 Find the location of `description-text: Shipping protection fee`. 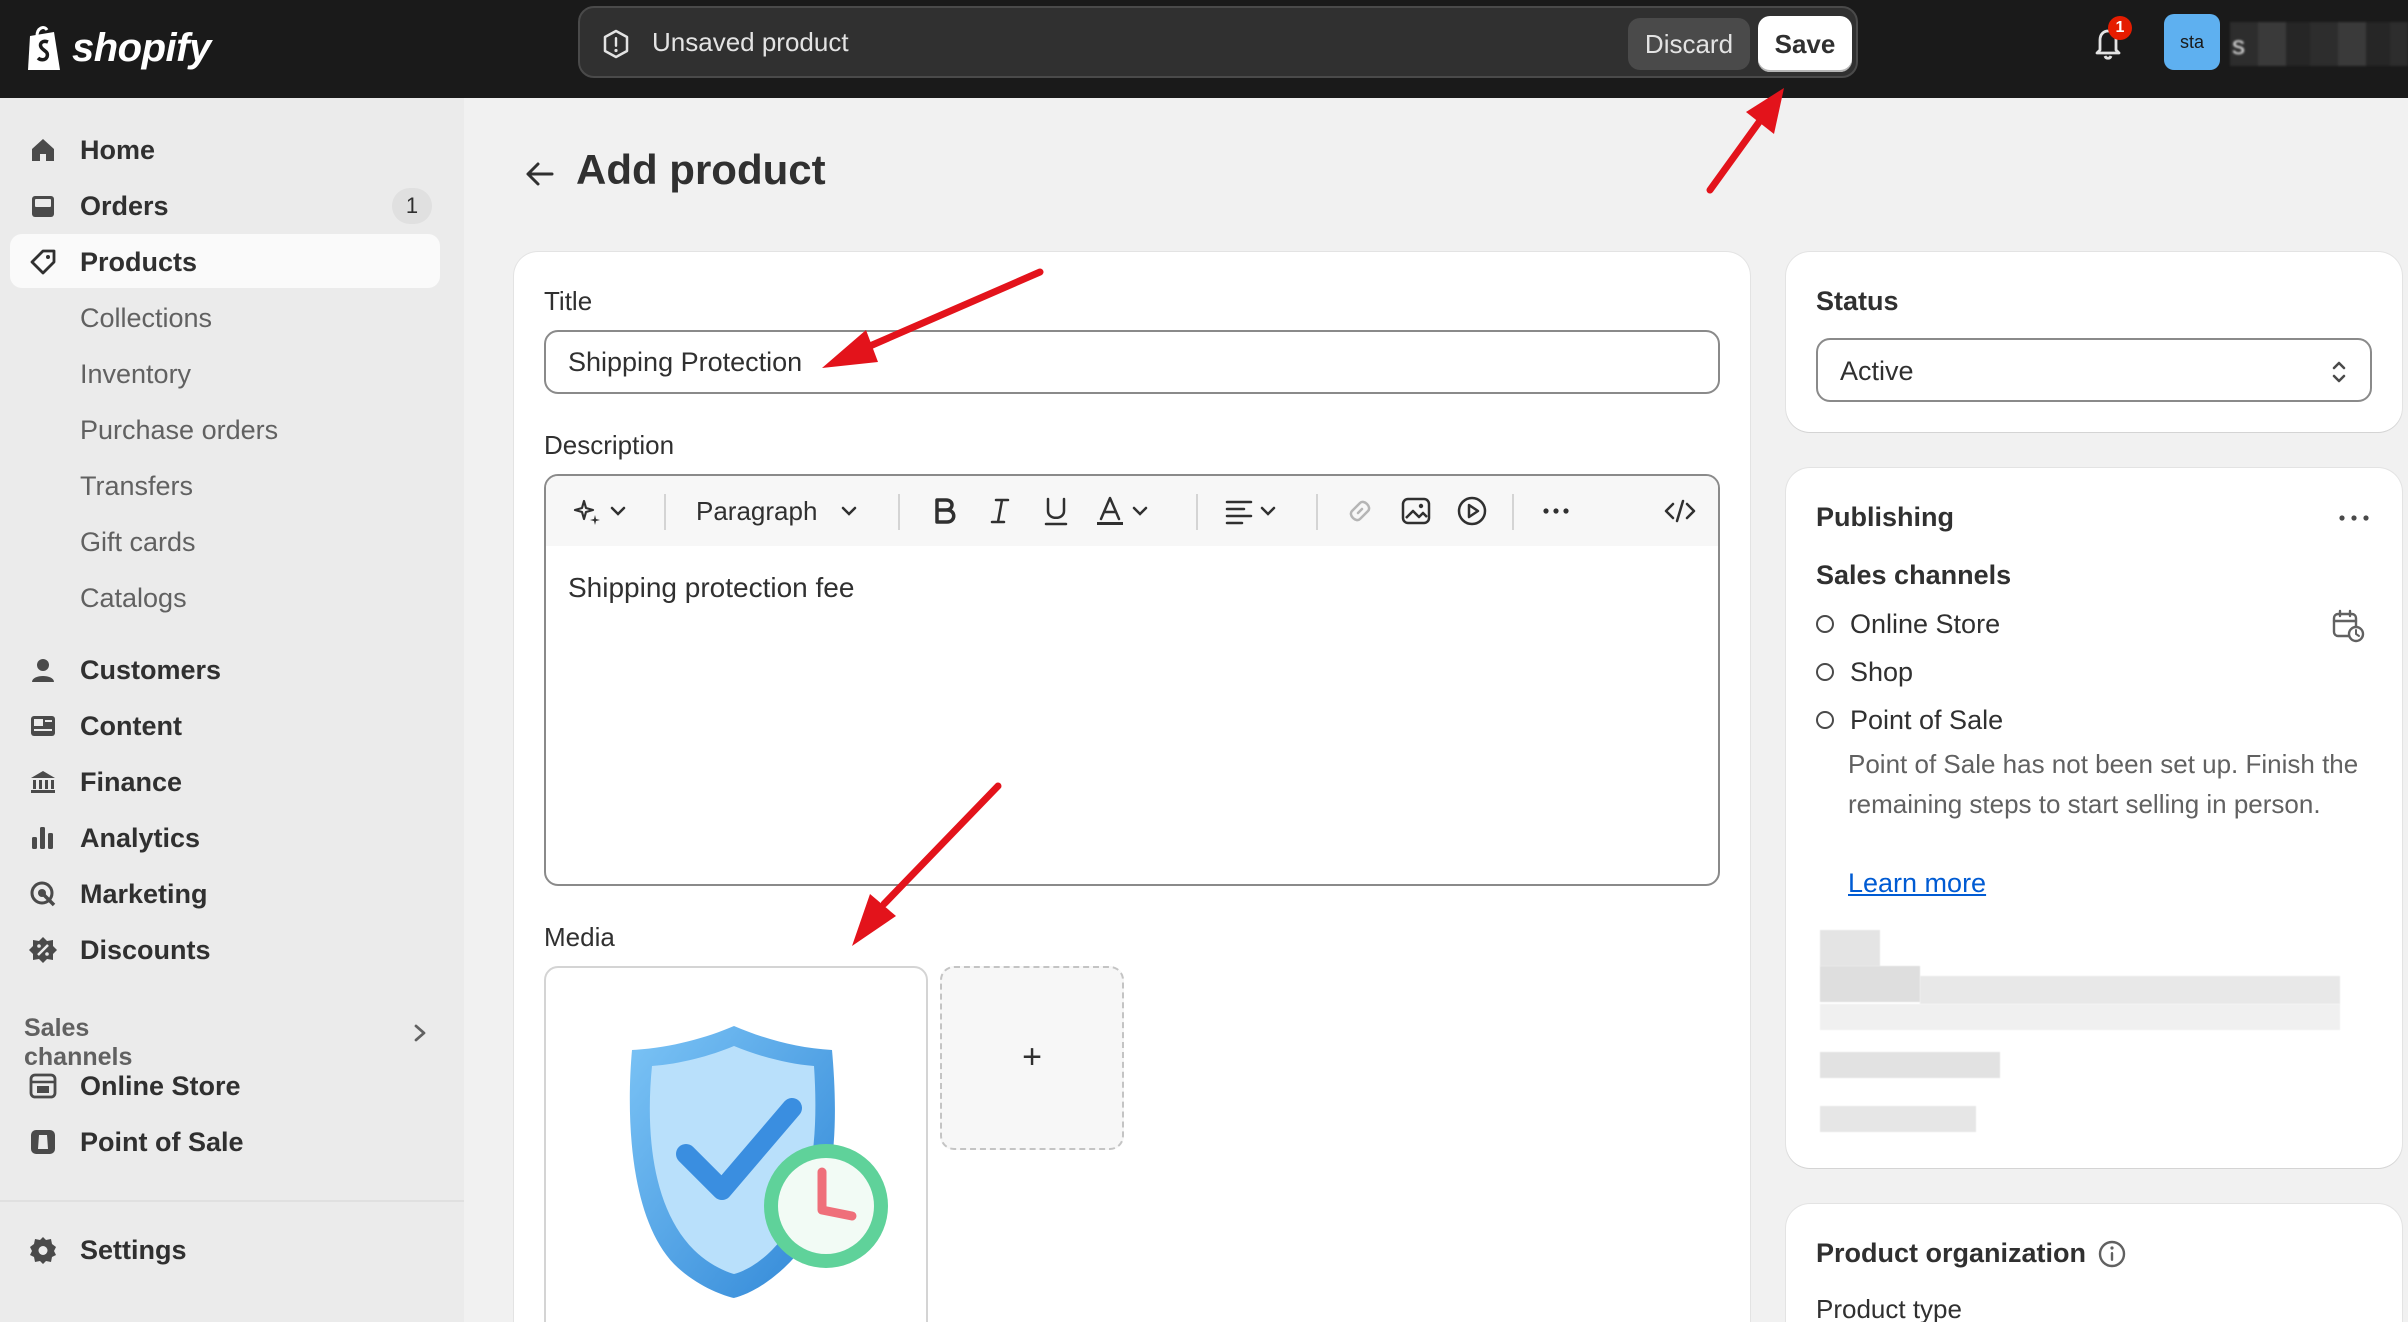

description-text: Shipping protection fee is located at coordinates (711, 588).